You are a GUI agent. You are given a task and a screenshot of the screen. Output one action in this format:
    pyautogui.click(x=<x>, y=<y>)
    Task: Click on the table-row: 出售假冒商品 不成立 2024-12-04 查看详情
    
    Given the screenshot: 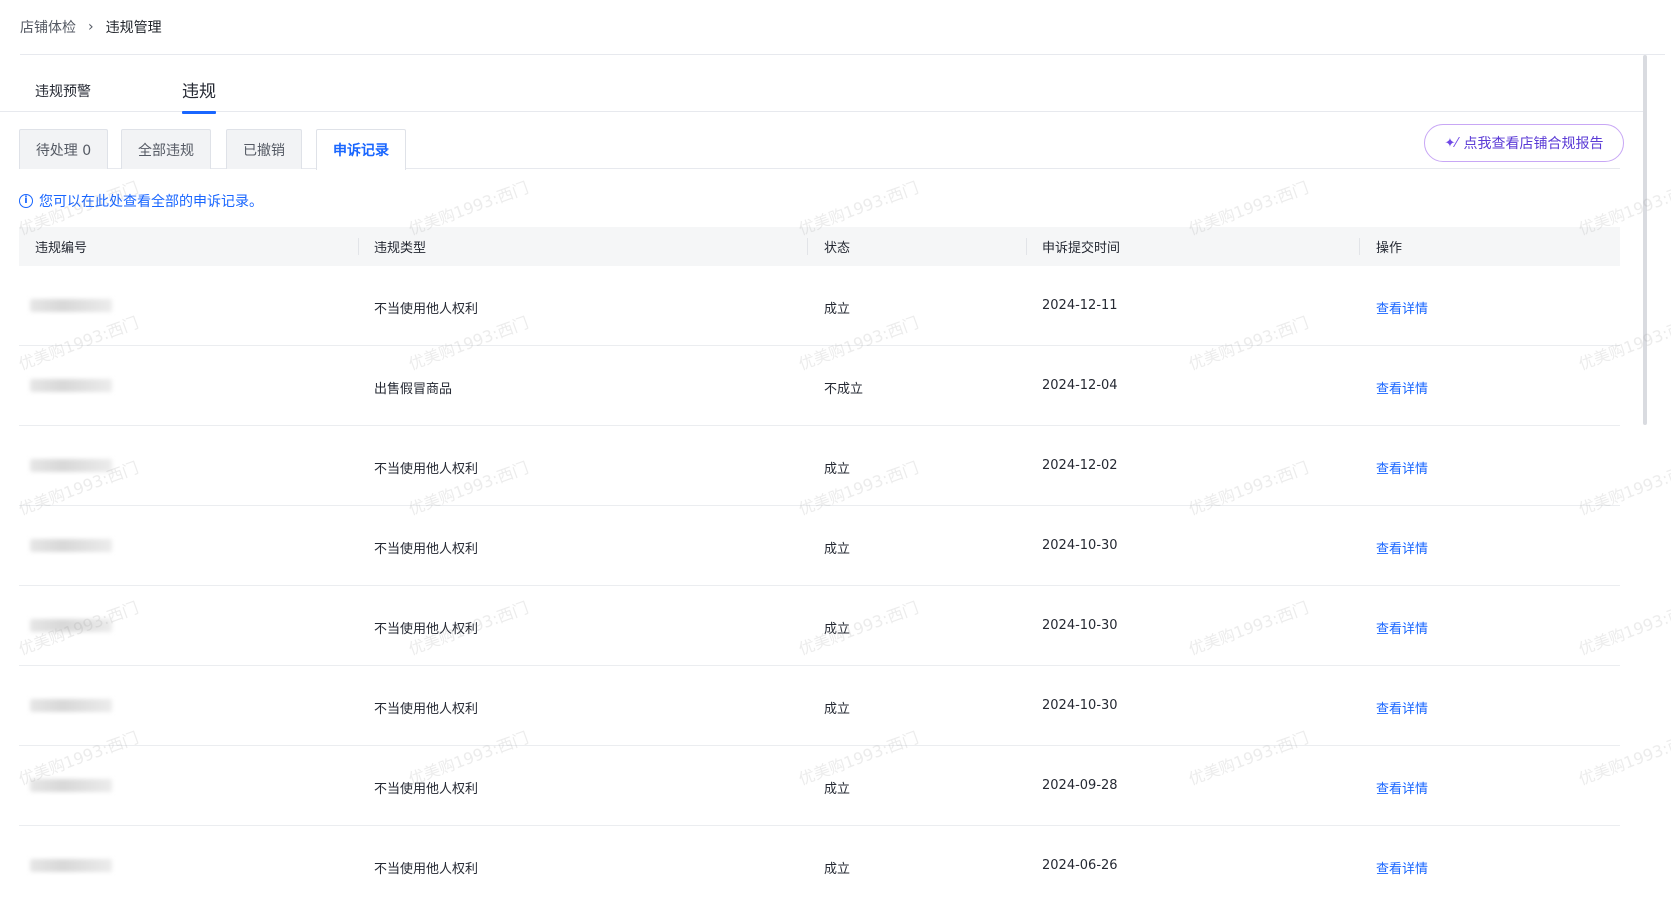 What is the action you would take?
    pyautogui.click(x=819, y=386)
    